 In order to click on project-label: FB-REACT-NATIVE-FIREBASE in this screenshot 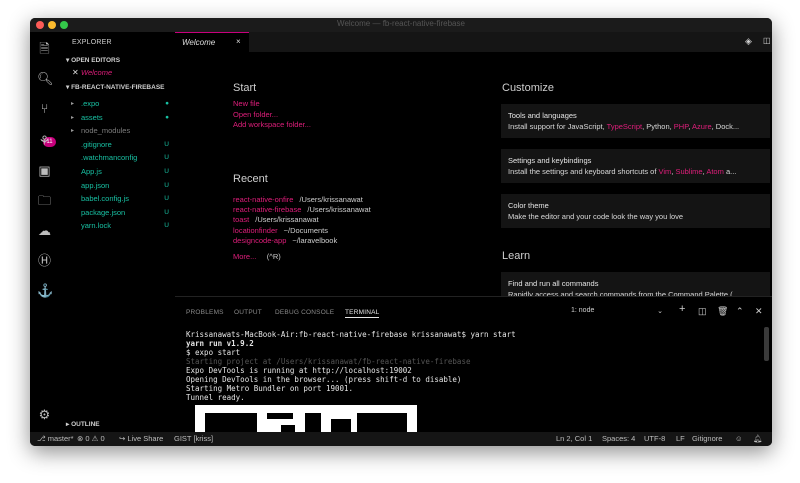, I will do `click(118, 87)`.